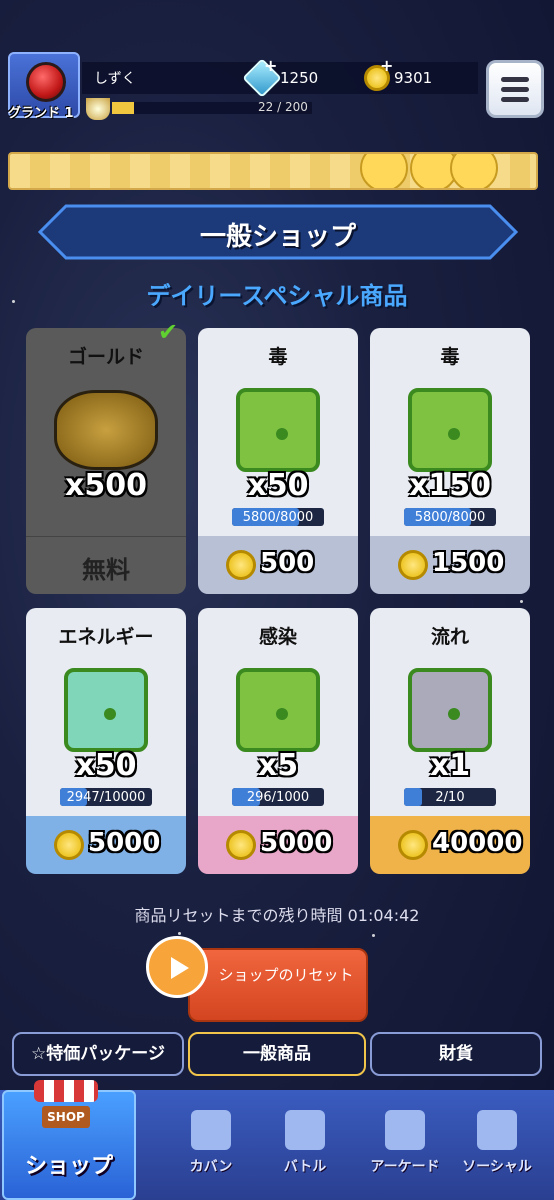 Image resolution: width=554 pixels, height=1200 pixels. Describe the element at coordinates (477, 843) in the screenshot. I see `item-price: 40000` at that location.